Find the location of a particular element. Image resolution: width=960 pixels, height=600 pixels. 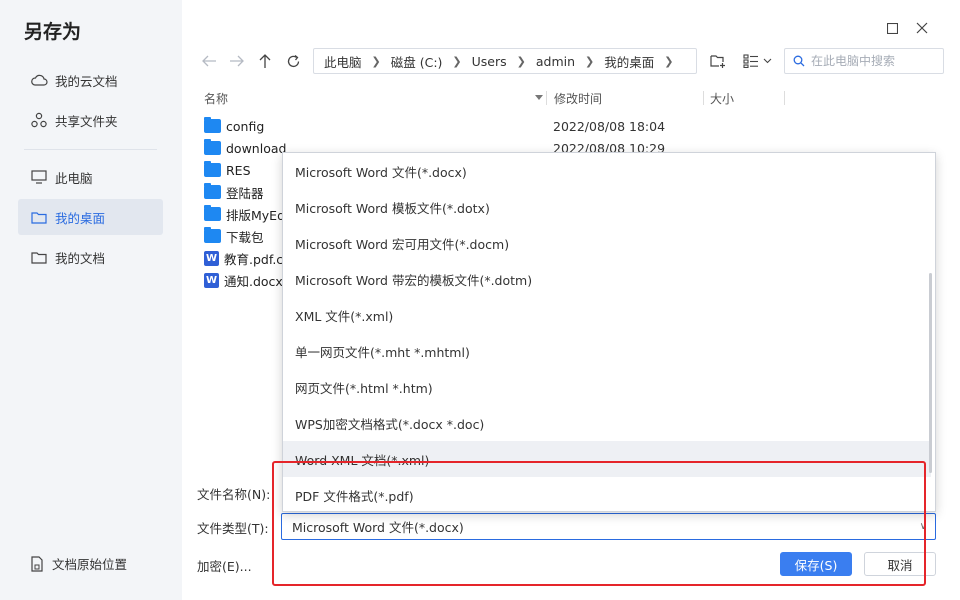

filetype-label: 文件类型(T): is located at coordinates (233, 528).